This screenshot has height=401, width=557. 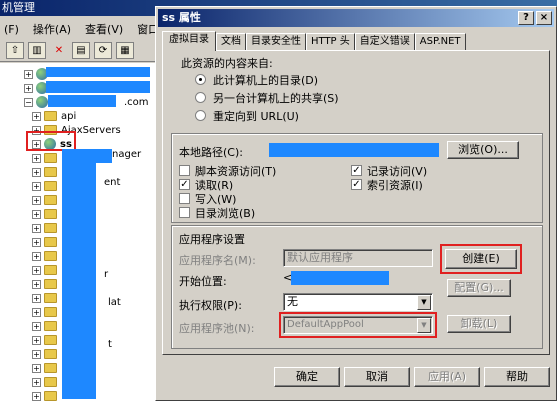 What do you see at coordinates (184, 170) in the screenshot?
I see `checkbox-script-source-access` at bounding box center [184, 170].